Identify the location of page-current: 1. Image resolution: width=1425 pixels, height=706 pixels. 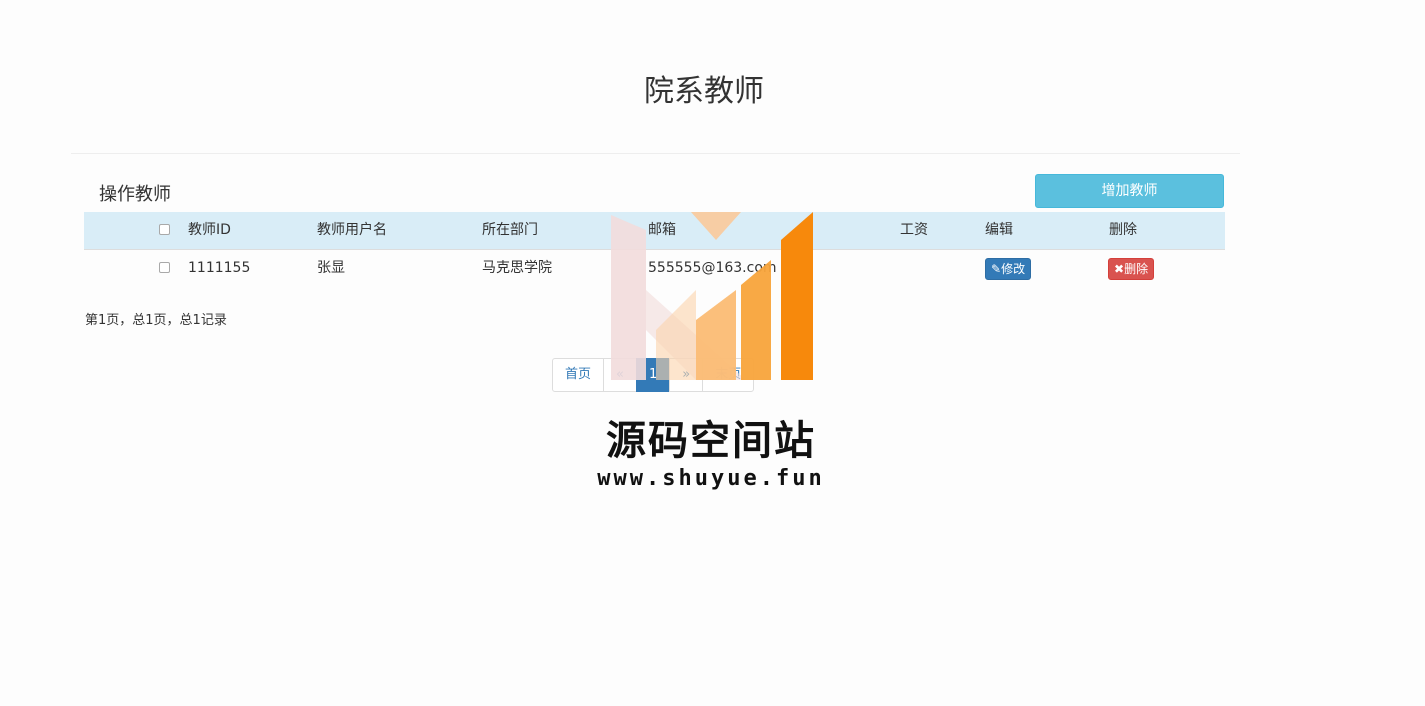
(653, 375).